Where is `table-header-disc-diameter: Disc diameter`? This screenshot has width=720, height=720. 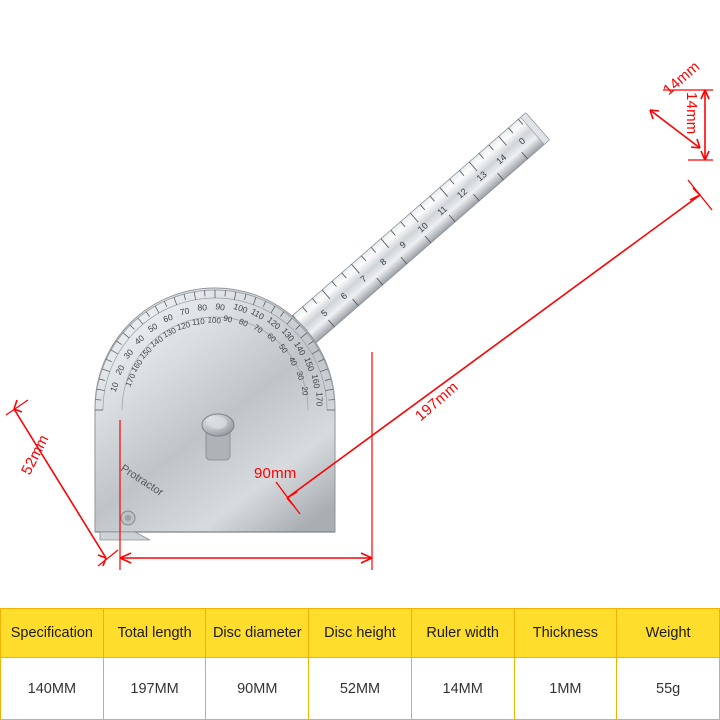 table-header-disc-diameter: Disc diameter is located at coordinates (257, 633).